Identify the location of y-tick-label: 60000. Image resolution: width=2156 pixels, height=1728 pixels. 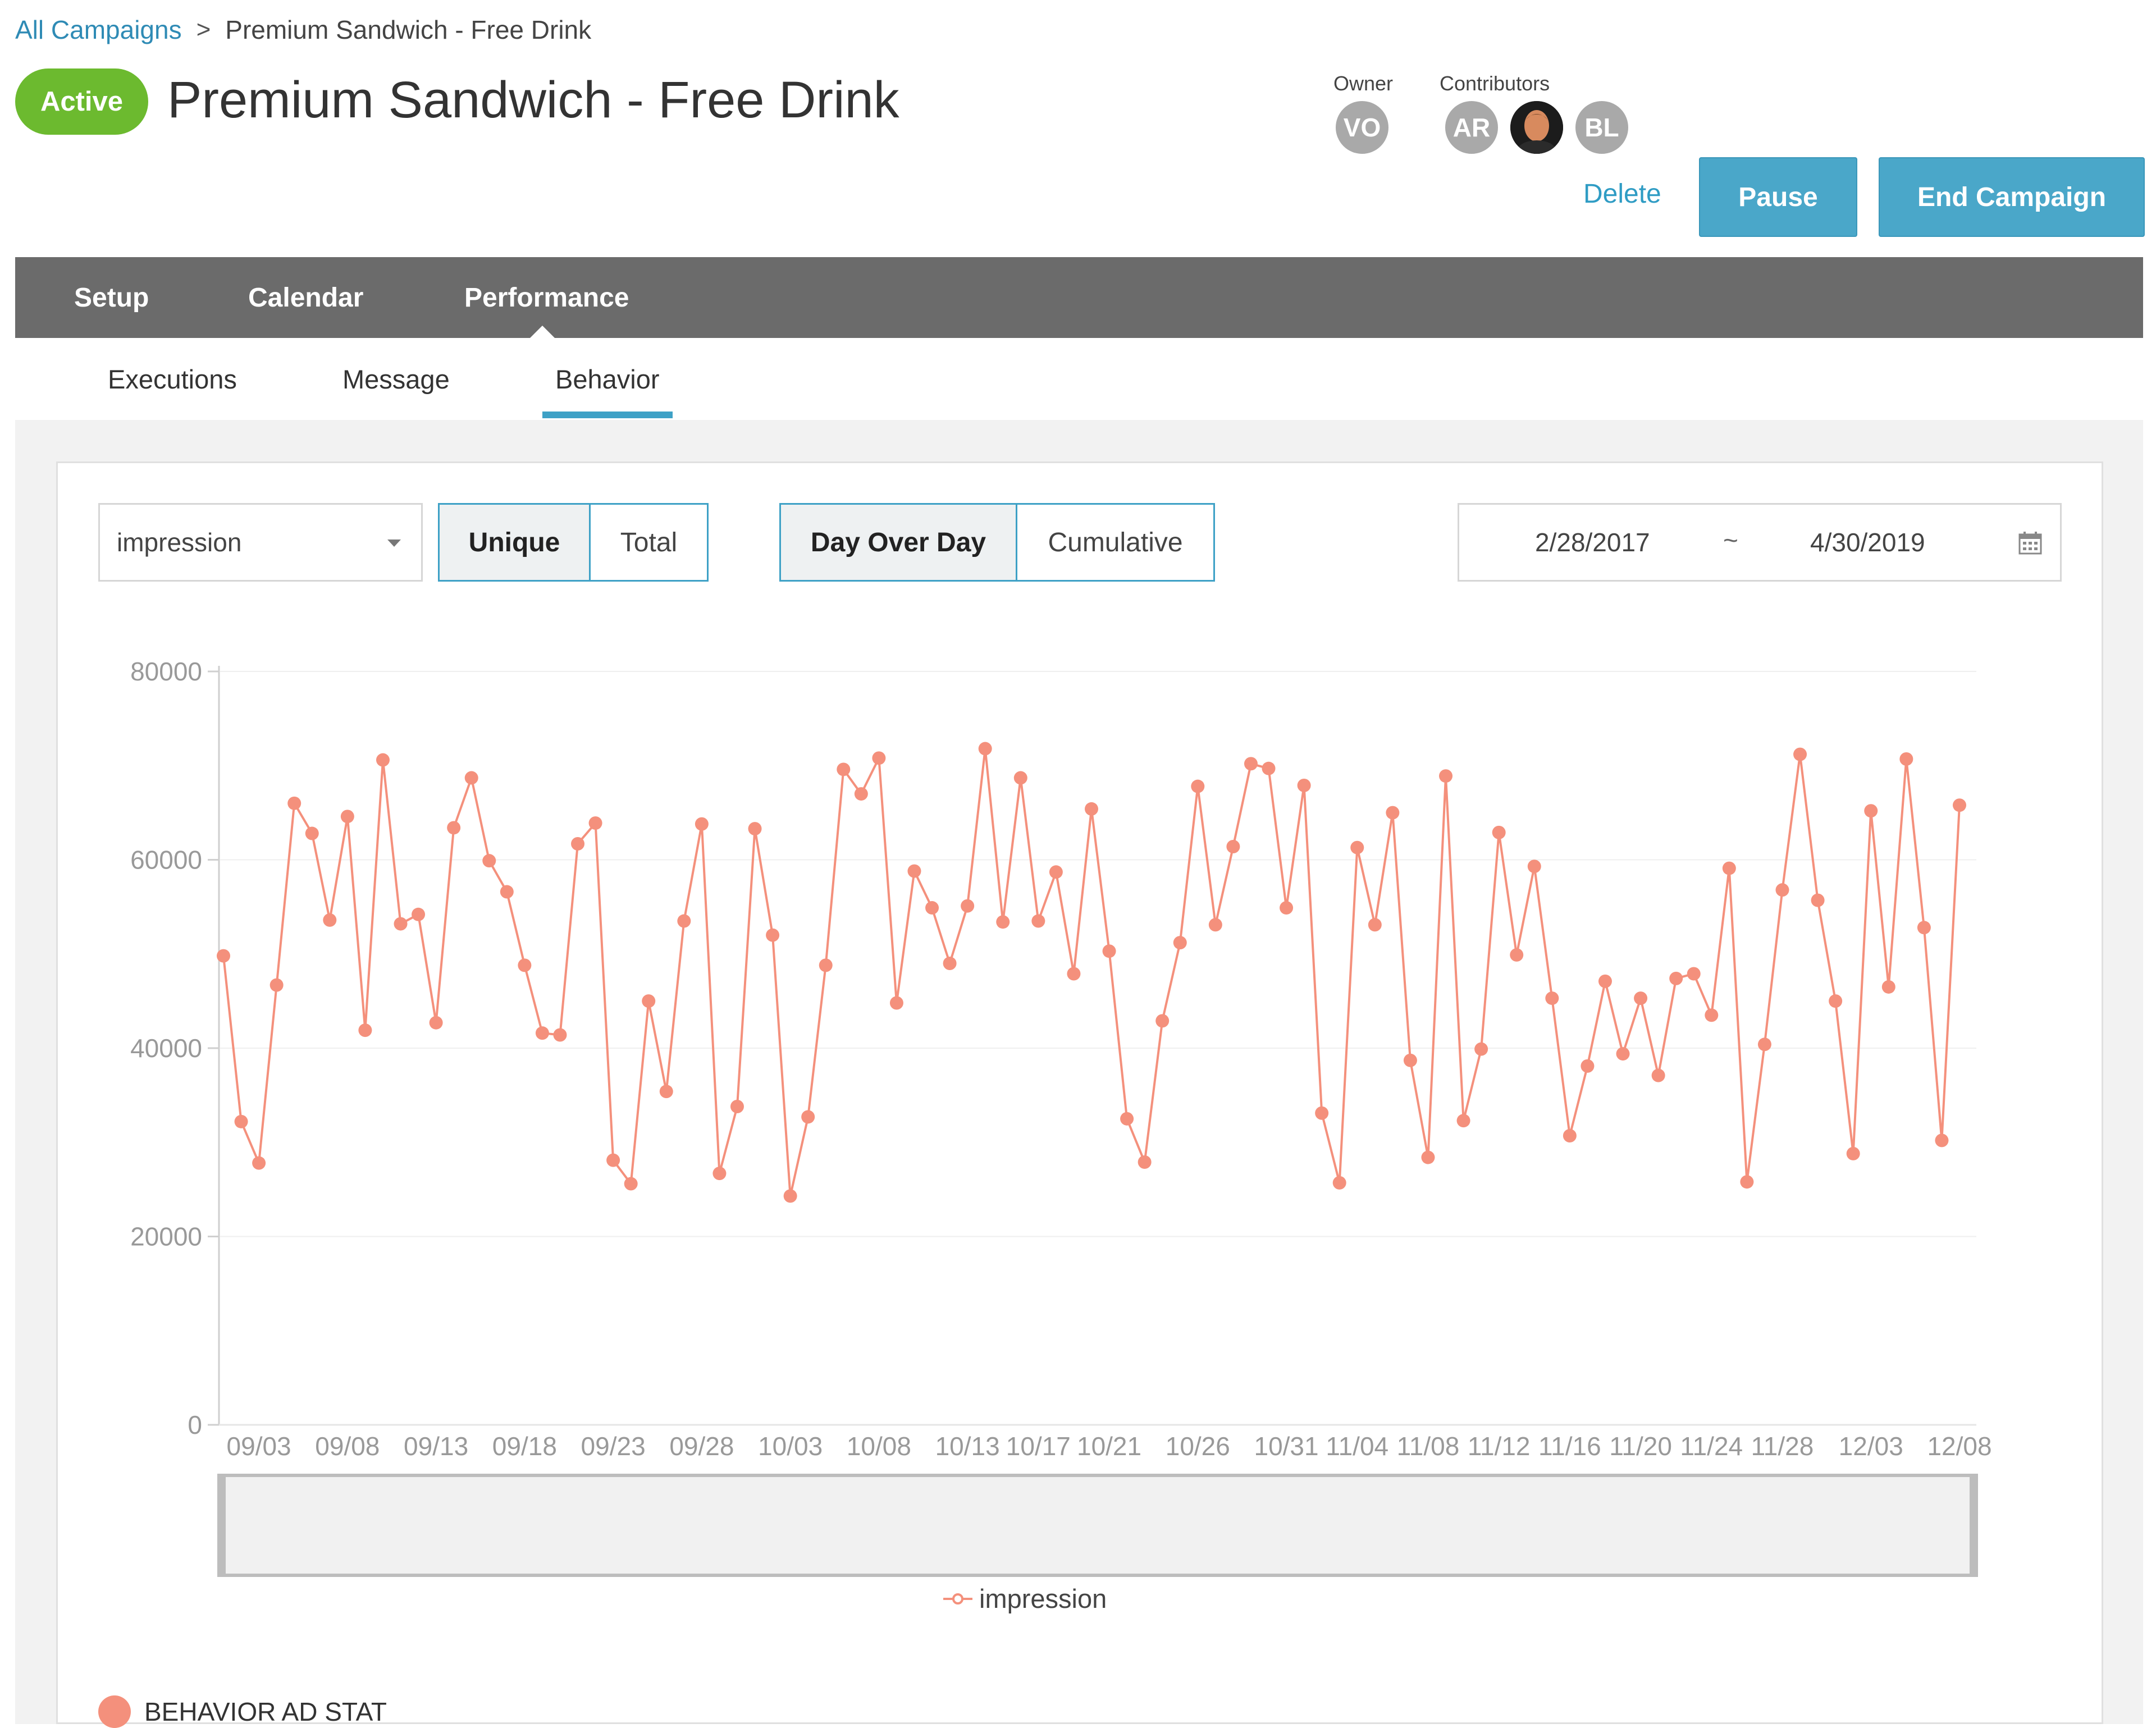
(166, 860).